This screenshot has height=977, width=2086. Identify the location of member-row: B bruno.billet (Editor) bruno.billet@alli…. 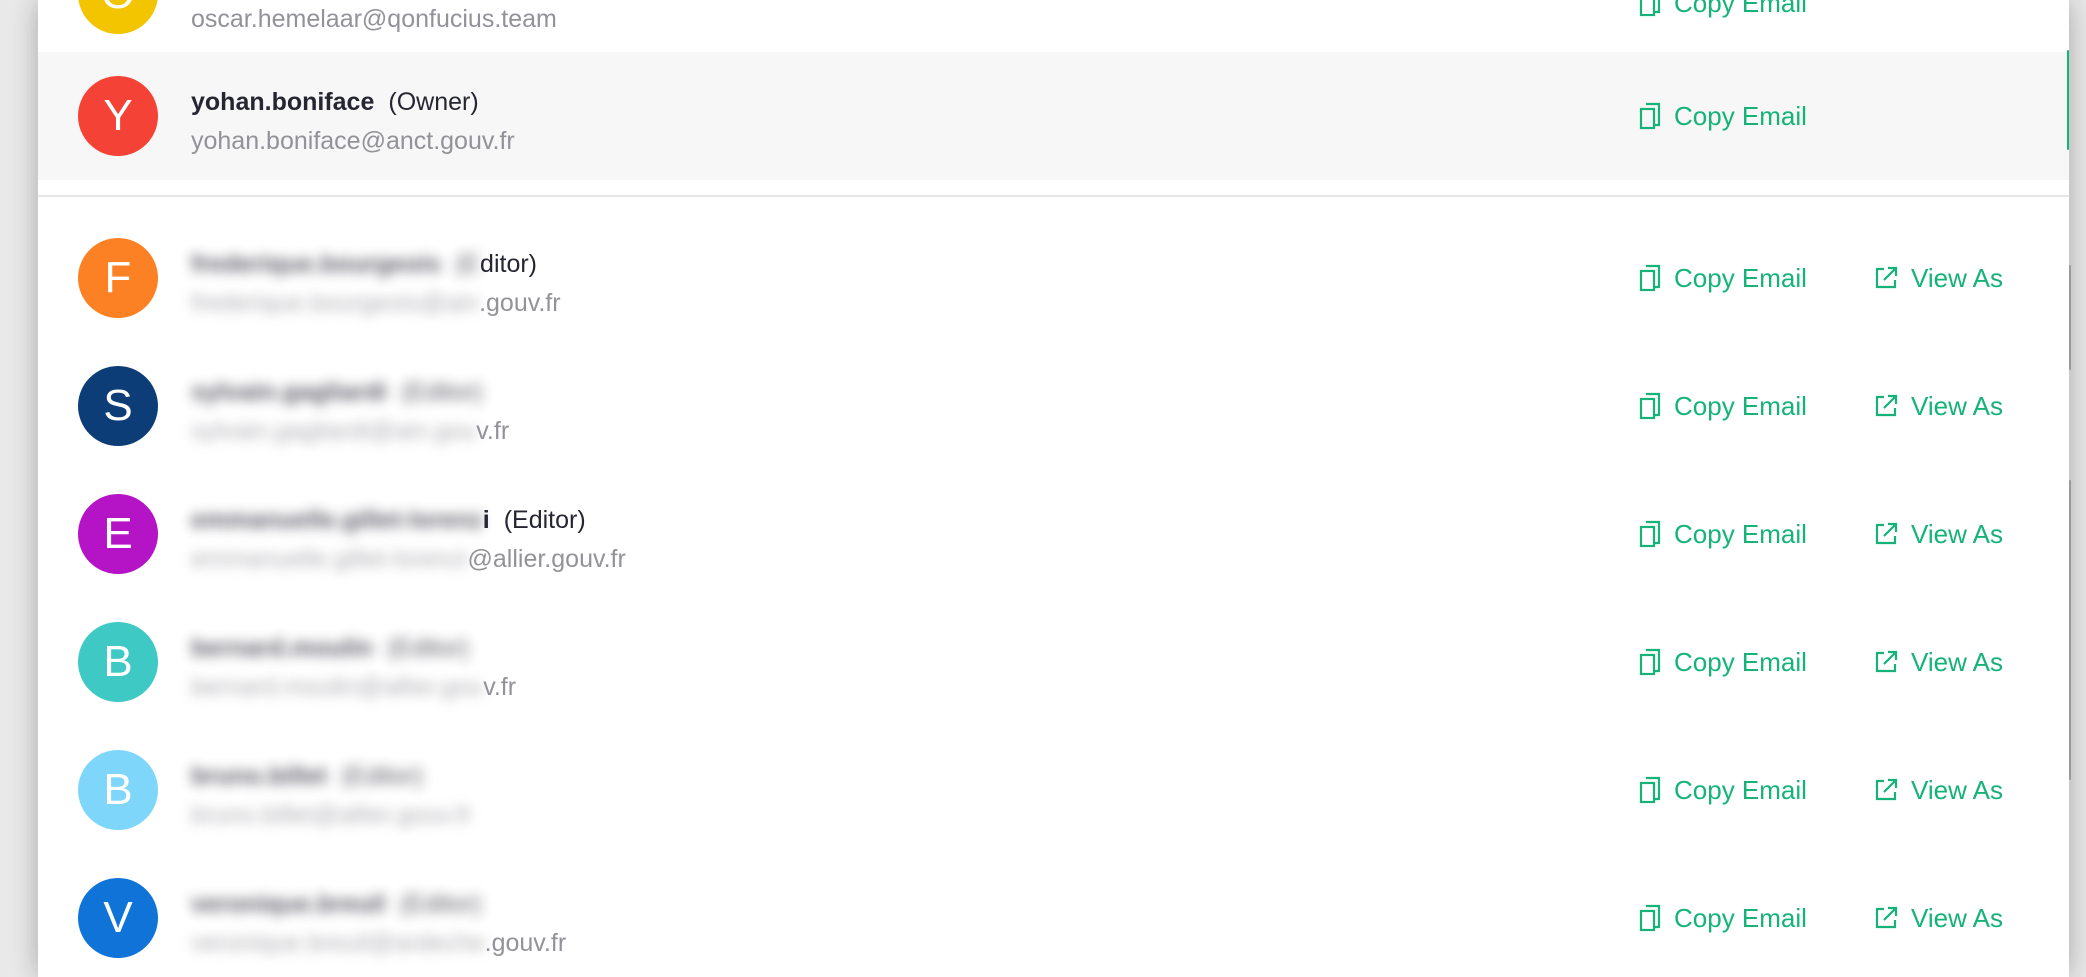
(1053, 790).